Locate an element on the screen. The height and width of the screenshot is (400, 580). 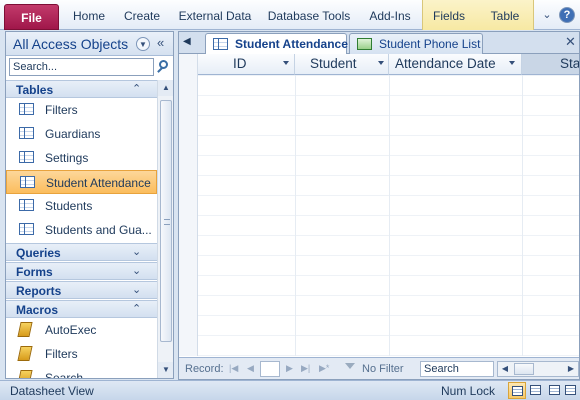
tab-table: Table is located at coordinates (505, 15).